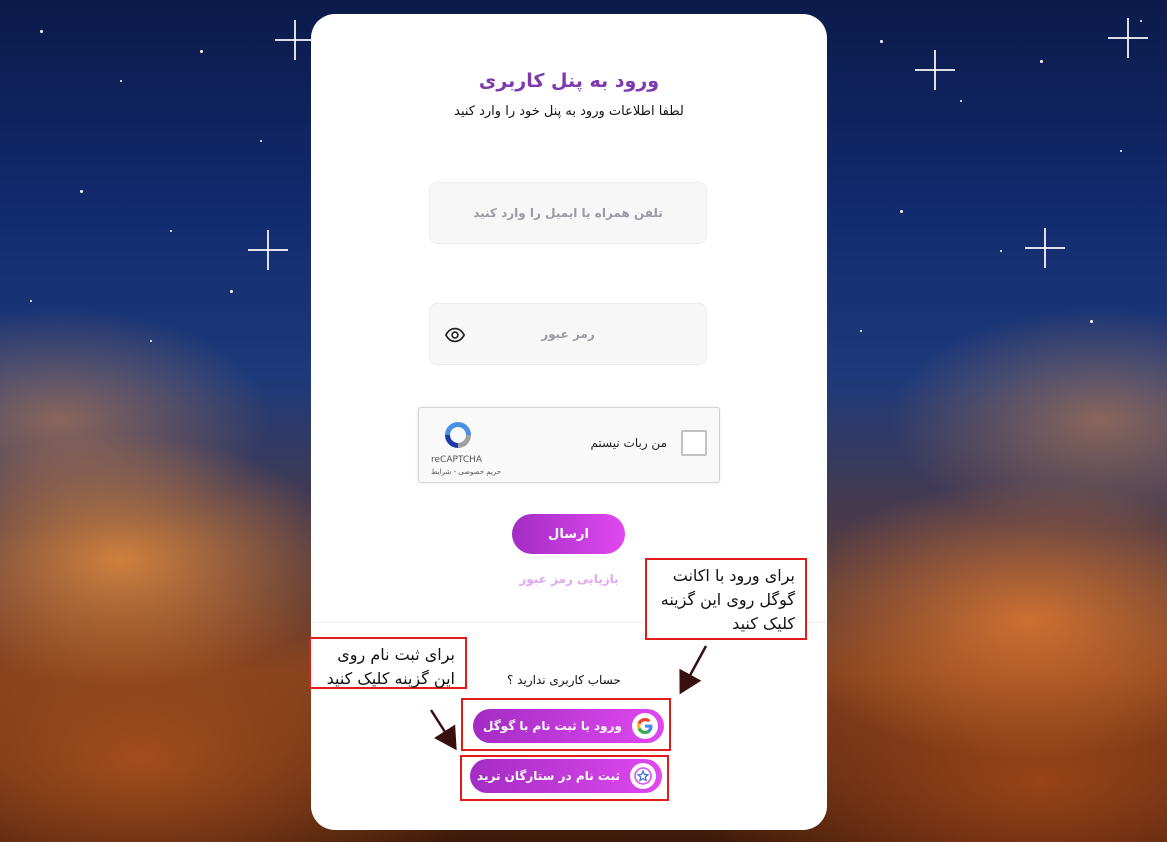 Image resolution: width=1167 pixels, height=842 pixels. What do you see at coordinates (566, 724) in the screenshot?
I see `google-highlight-box` at bounding box center [566, 724].